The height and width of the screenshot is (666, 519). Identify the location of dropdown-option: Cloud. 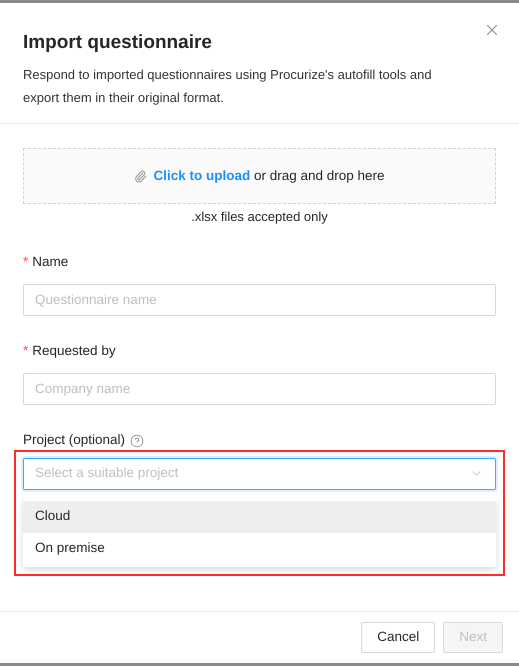
(259, 516).